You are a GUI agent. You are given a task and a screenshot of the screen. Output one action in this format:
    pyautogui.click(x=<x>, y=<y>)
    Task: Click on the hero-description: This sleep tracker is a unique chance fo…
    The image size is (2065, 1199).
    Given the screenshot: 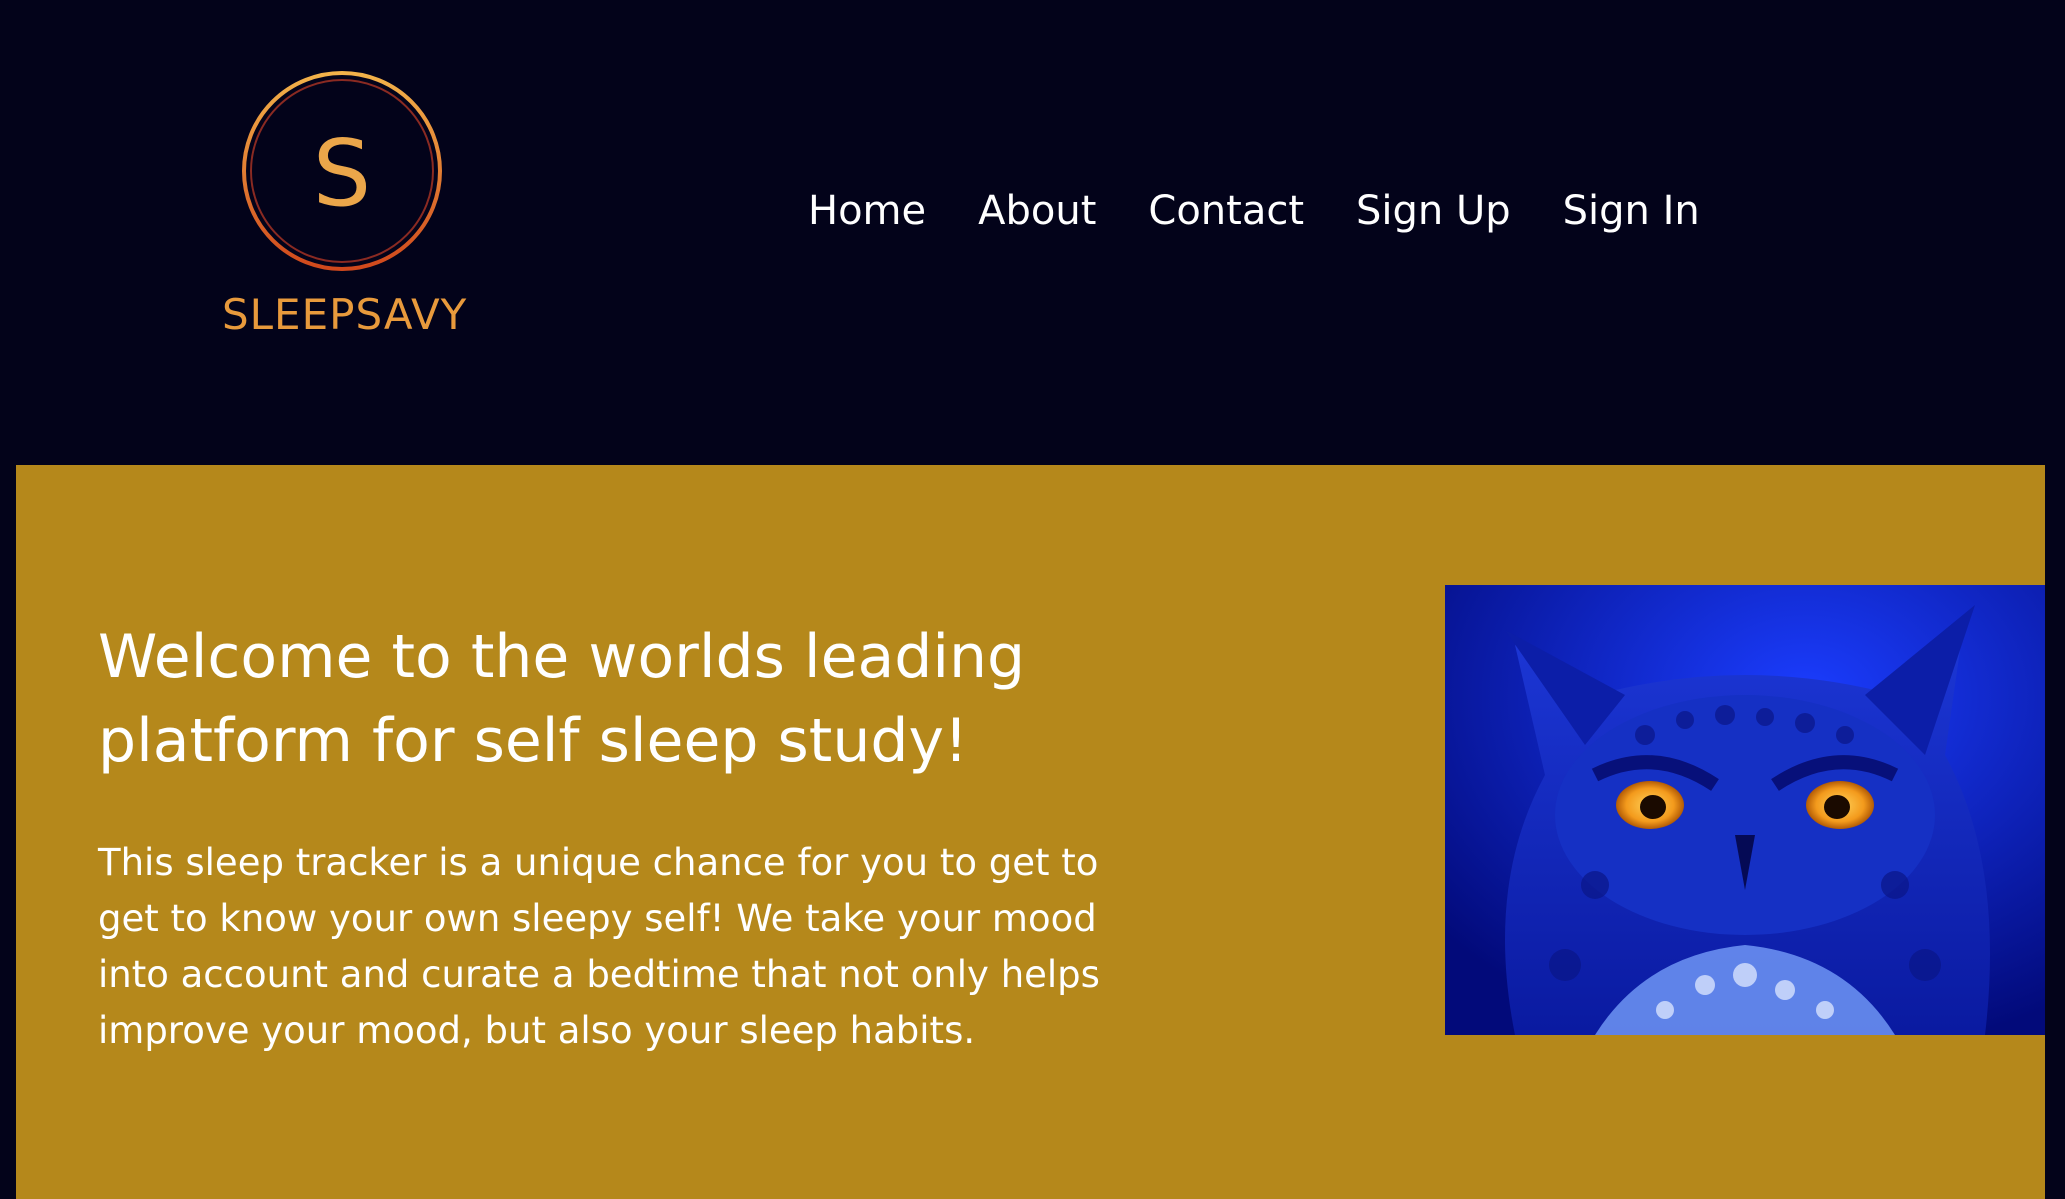 What is the action you would take?
    pyautogui.click(x=599, y=946)
    